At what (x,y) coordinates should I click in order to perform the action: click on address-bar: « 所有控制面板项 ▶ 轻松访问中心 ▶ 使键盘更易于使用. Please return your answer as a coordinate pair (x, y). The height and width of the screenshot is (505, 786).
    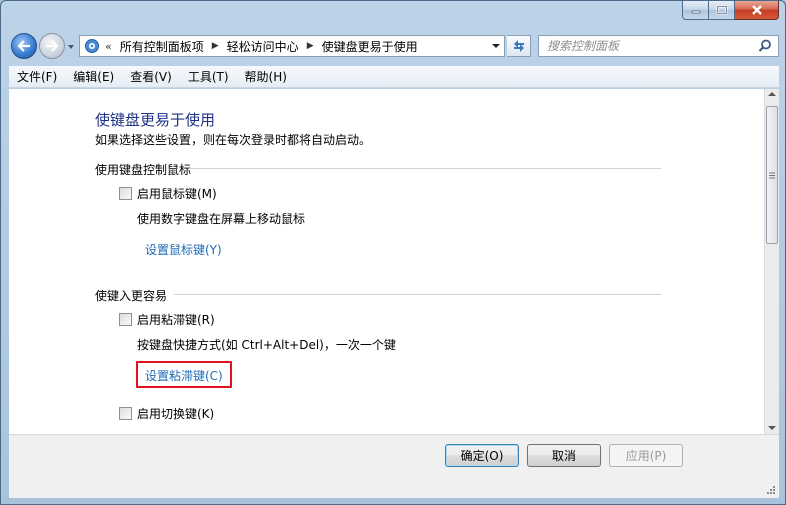
    Looking at the image, I should click on (292, 46).